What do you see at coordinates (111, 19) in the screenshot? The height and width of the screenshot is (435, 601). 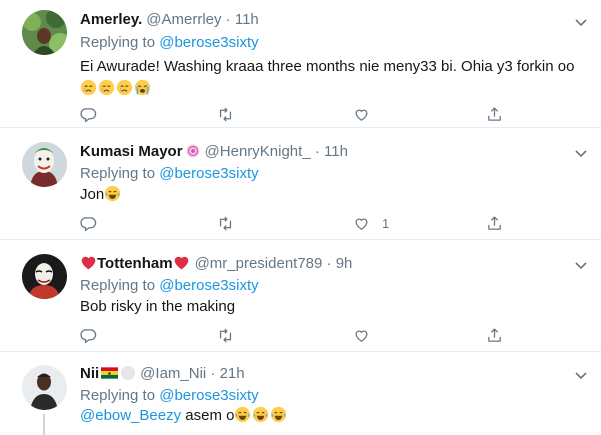 I see `display-name: Amerley.` at bounding box center [111, 19].